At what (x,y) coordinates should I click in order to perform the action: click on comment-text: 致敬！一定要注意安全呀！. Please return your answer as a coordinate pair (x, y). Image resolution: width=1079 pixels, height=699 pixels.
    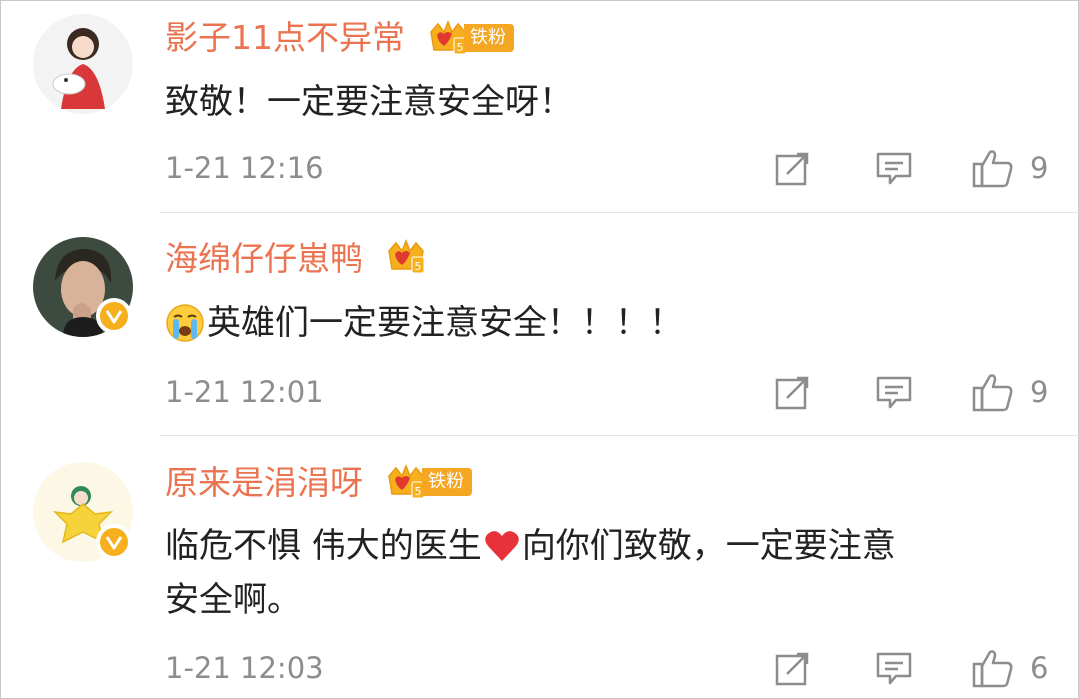
    Looking at the image, I should click on (369, 102).